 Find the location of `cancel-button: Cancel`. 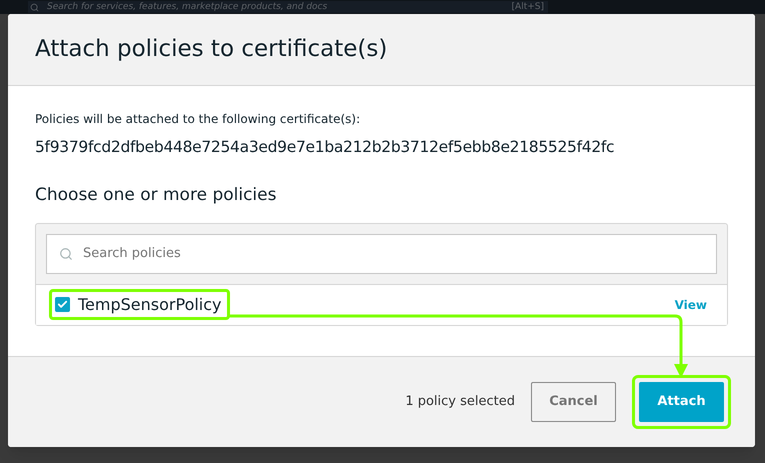

cancel-button: Cancel is located at coordinates (573, 402).